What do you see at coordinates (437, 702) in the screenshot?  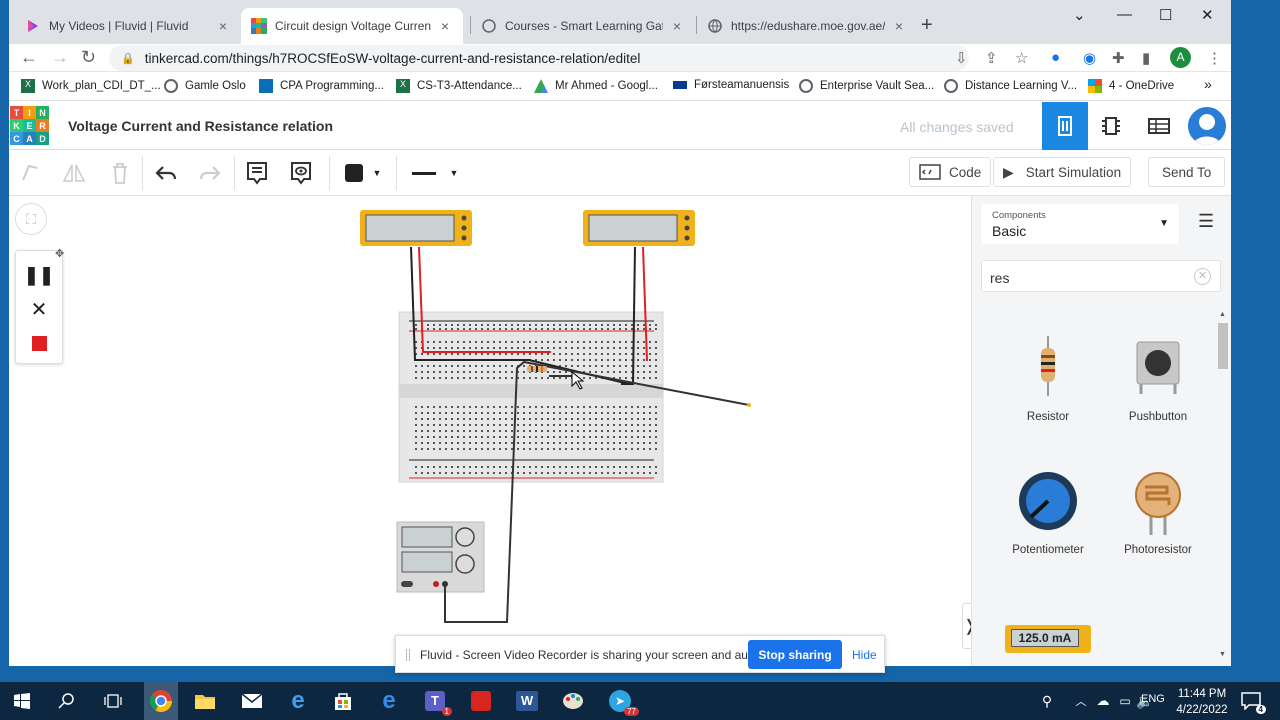 I see `teams-icon: T1` at bounding box center [437, 702].